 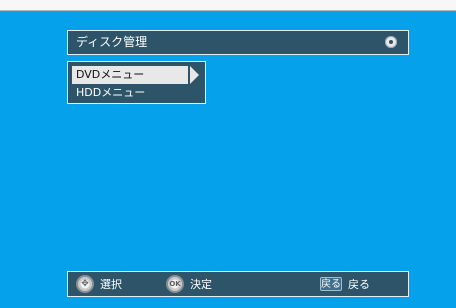 What do you see at coordinates (359, 284) in the screenshot?
I see `back-label: 戻る` at bounding box center [359, 284].